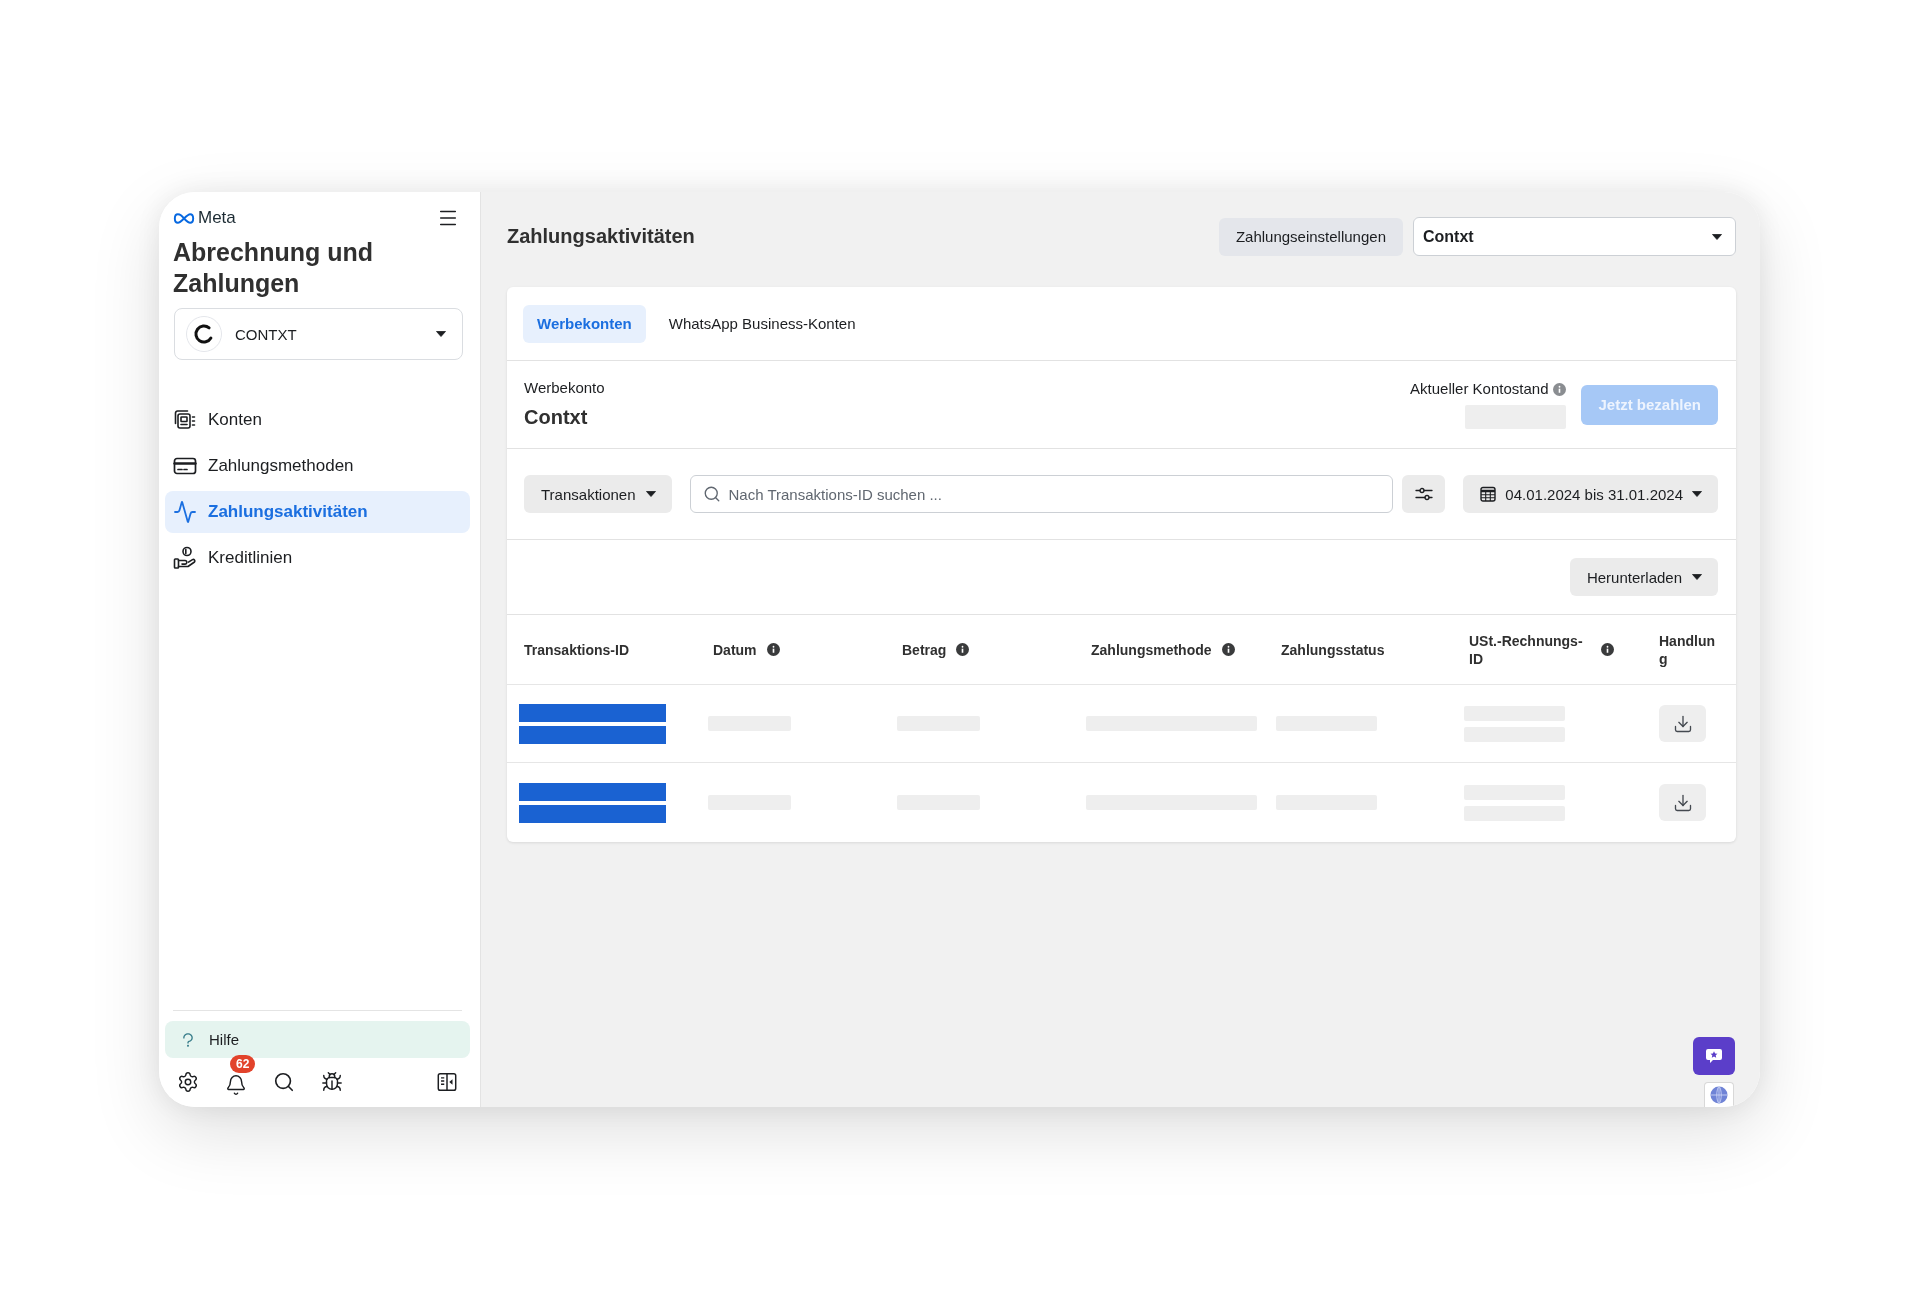 Image resolution: width=1920 pixels, height=1300 pixels. I want to click on settings-icon, so click(188, 1082).